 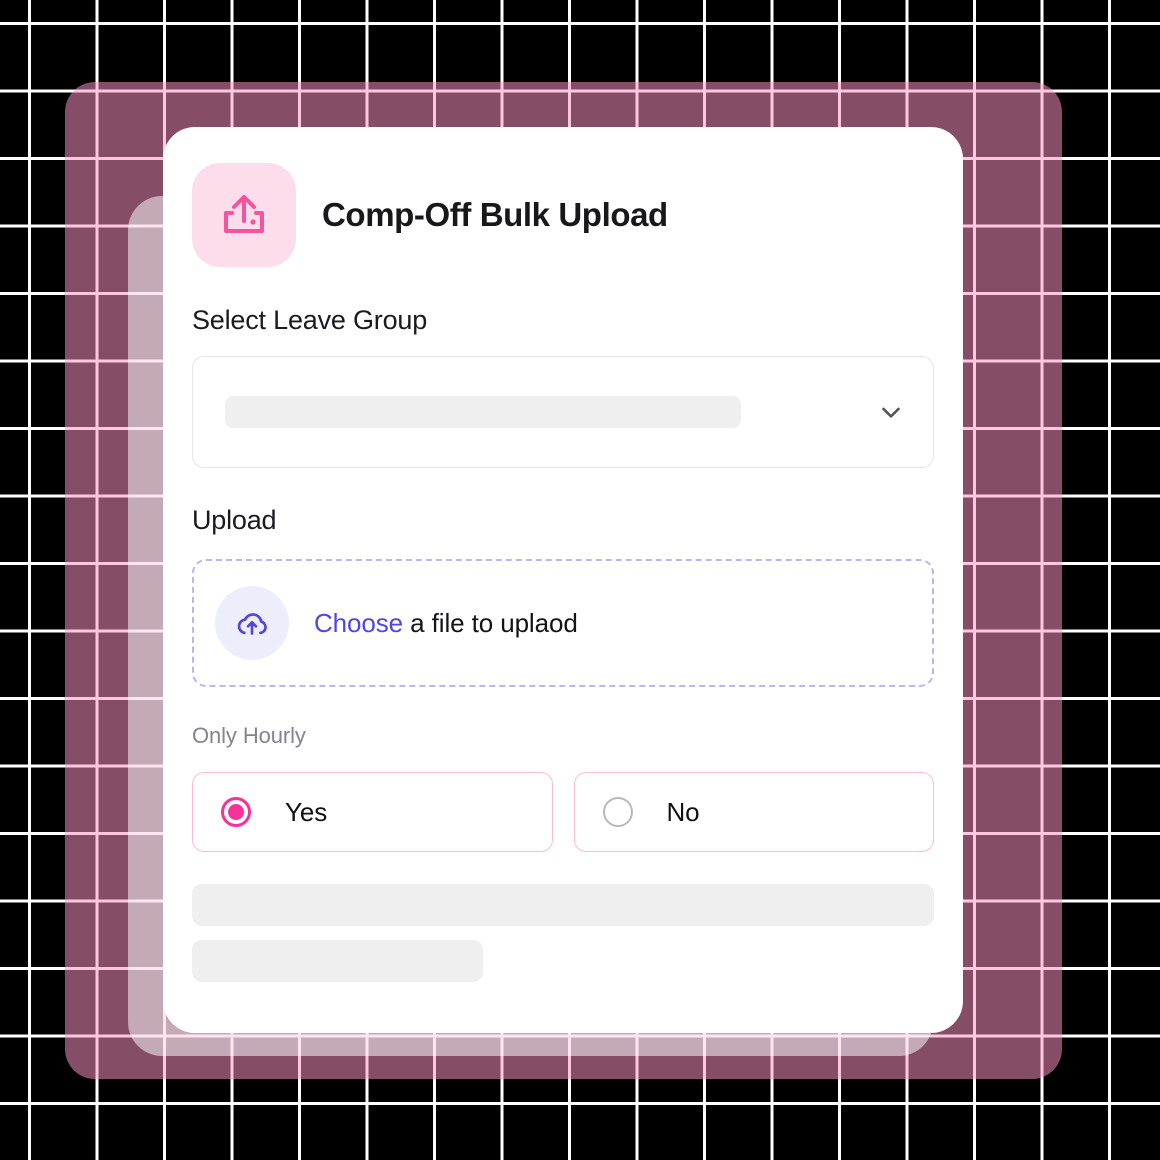 I want to click on cloud-upload-icon, so click(x=252, y=623).